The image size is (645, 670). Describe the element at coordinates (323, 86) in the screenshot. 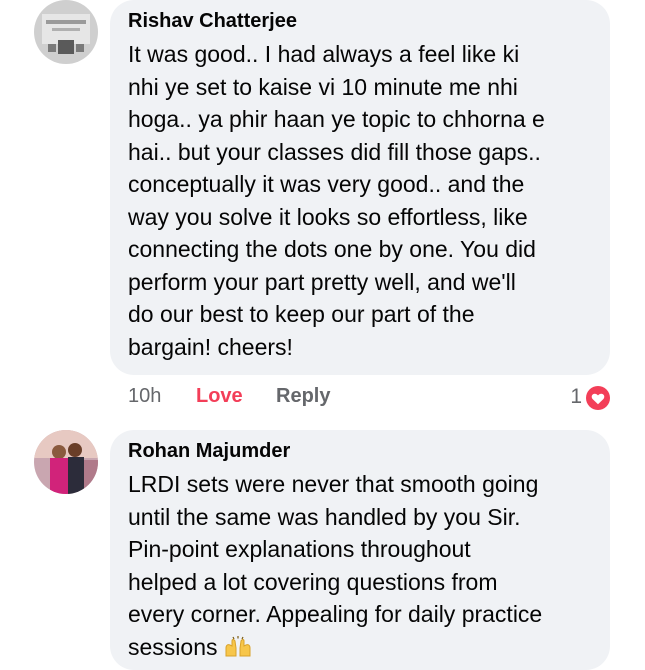

I see `comment-line: nhi ye set to kaise vi 10 minute me nhi` at that location.